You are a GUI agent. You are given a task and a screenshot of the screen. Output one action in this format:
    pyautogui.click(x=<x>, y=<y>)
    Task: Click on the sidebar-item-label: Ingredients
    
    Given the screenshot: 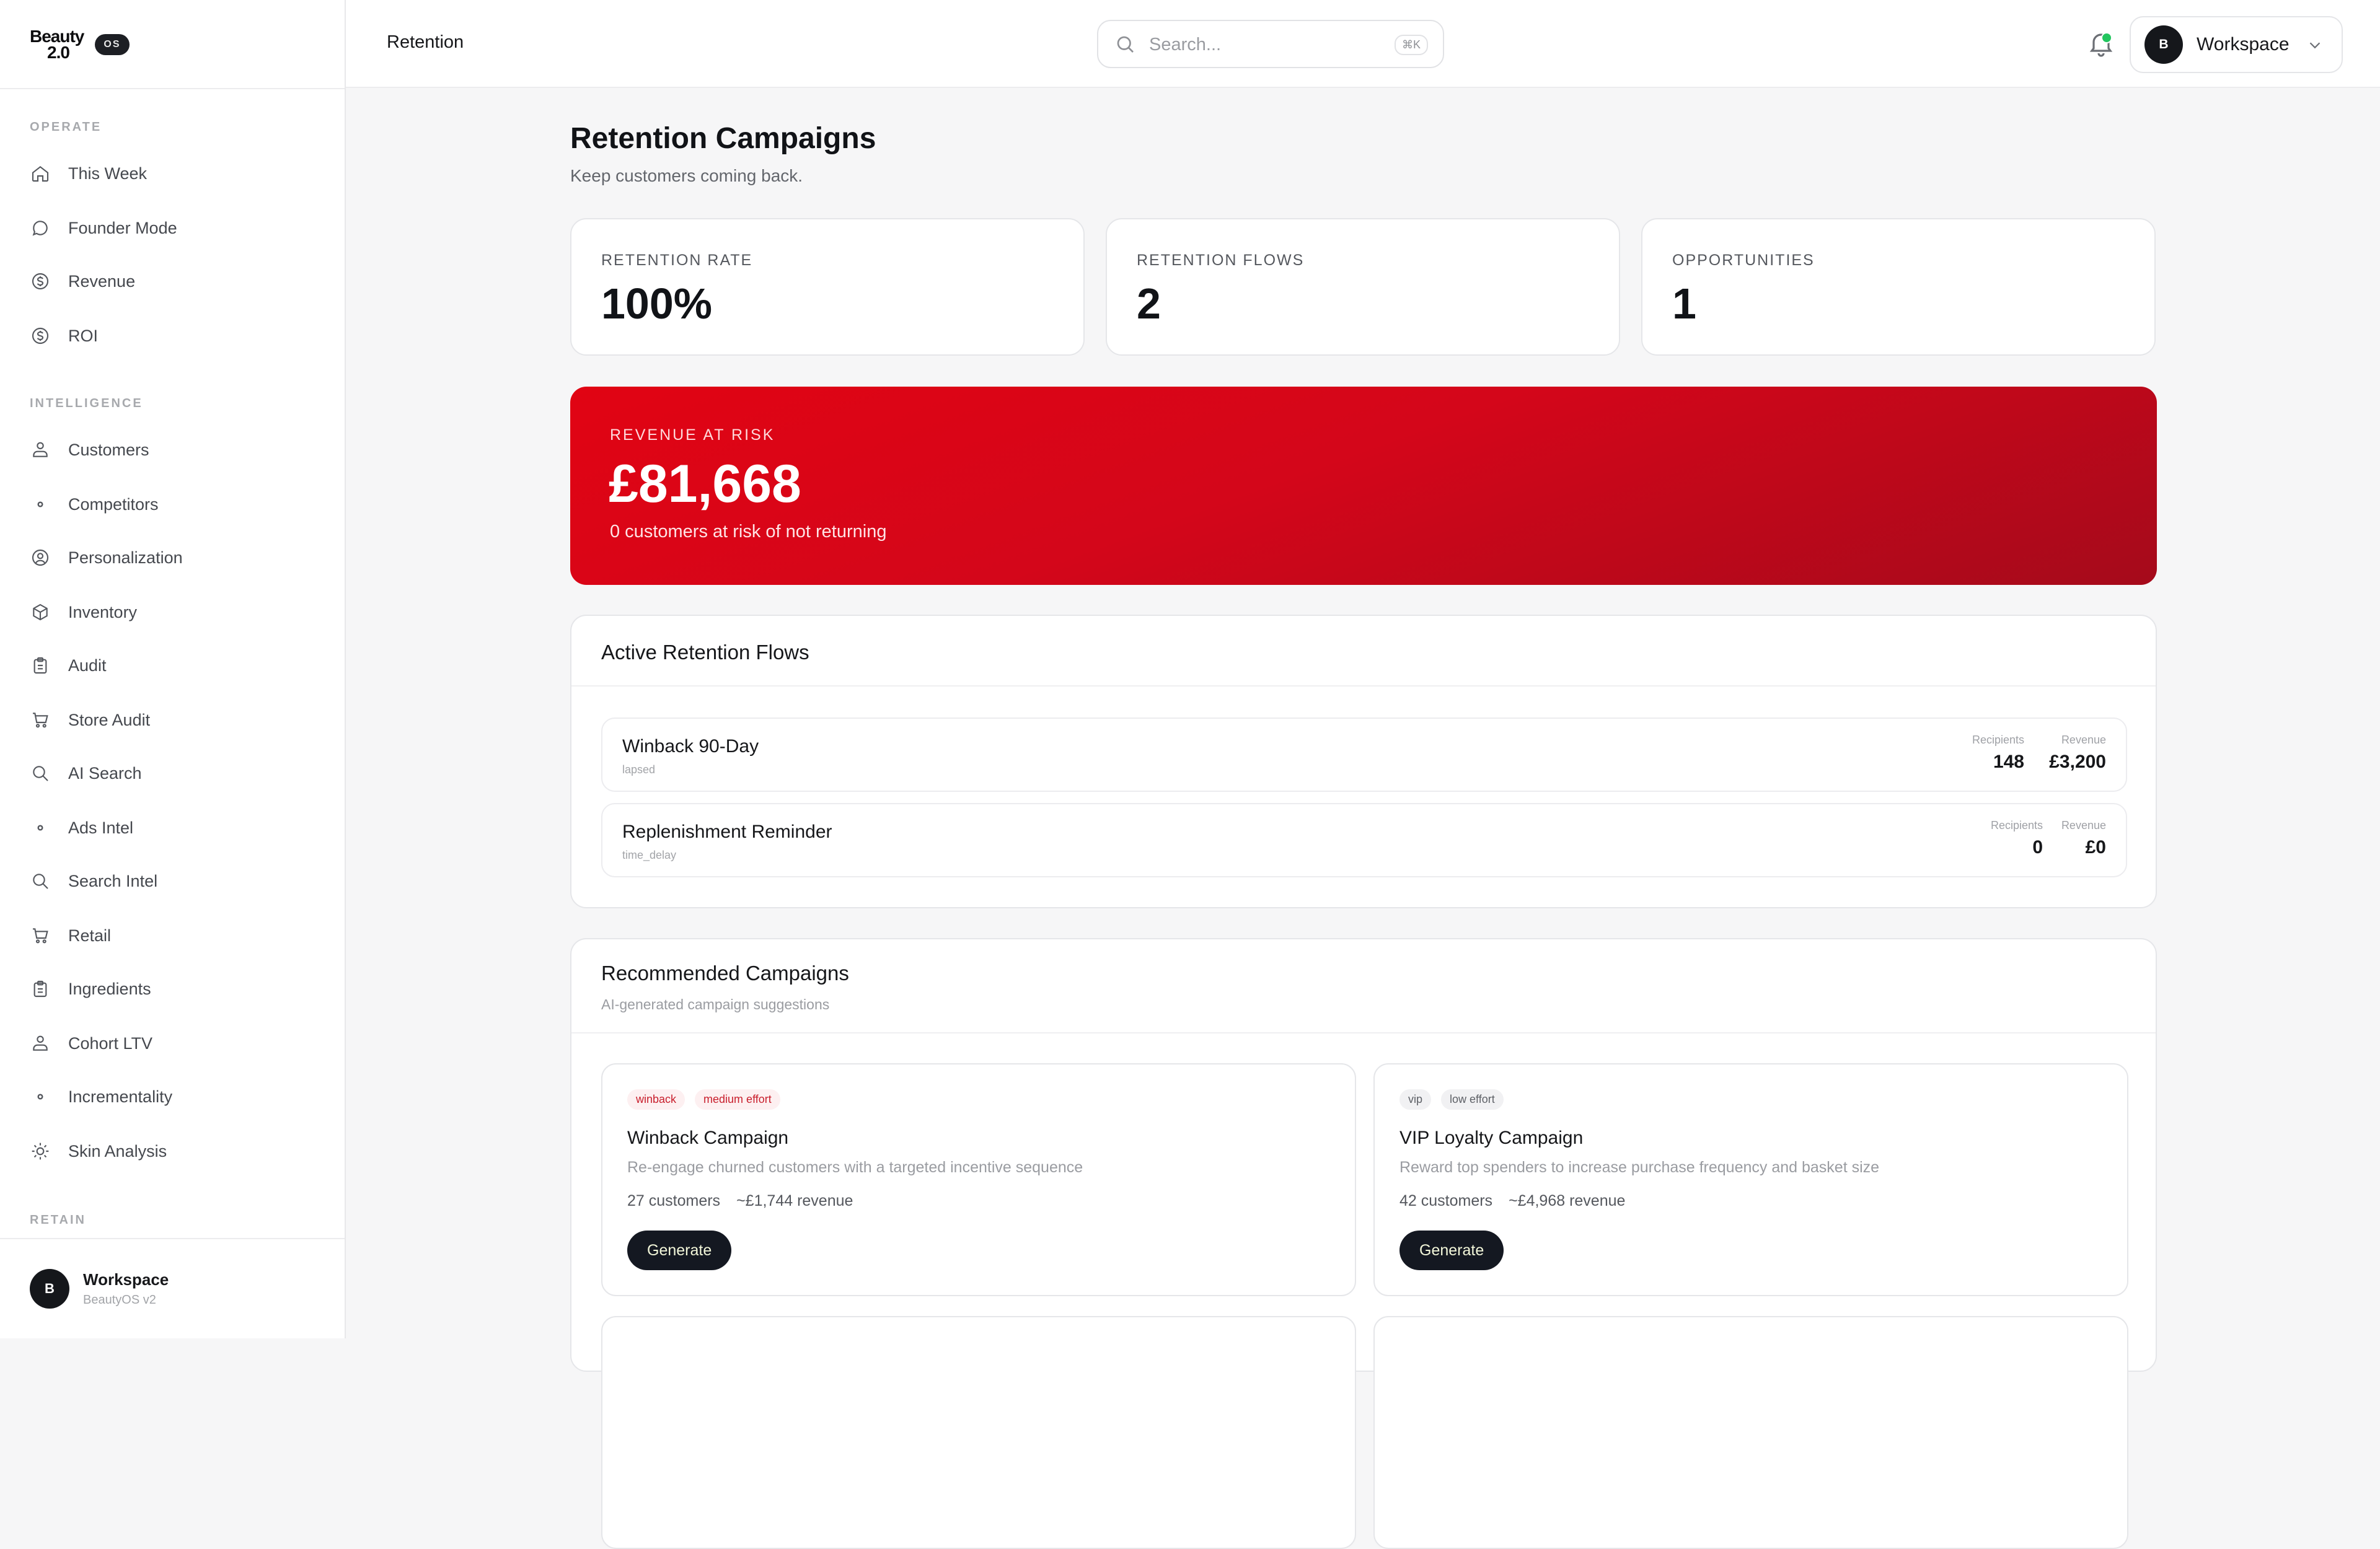 What is the action you would take?
    pyautogui.click(x=109, y=988)
    